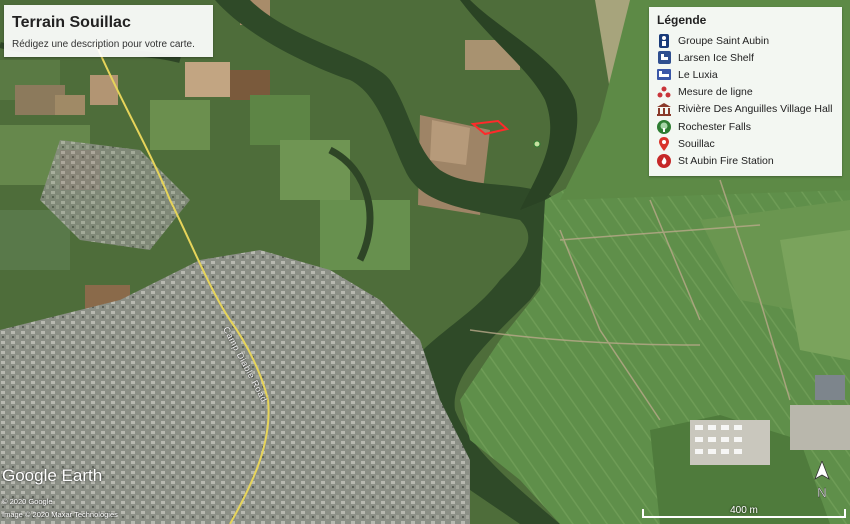 The height and width of the screenshot is (524, 850). What do you see at coordinates (716, 57) in the screenshot?
I see `legend-item-label: Larsen Ice Shelf` at bounding box center [716, 57].